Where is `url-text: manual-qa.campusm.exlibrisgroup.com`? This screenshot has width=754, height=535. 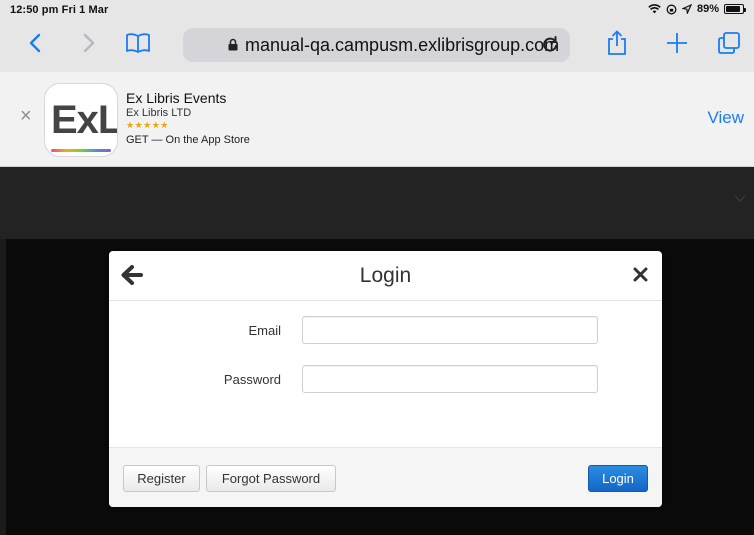
url-text: manual-qa.campusm.exlibrisgroup.com is located at coordinates (402, 45).